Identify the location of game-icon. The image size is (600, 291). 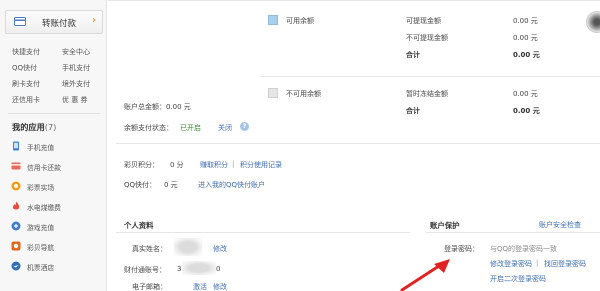
(16, 226).